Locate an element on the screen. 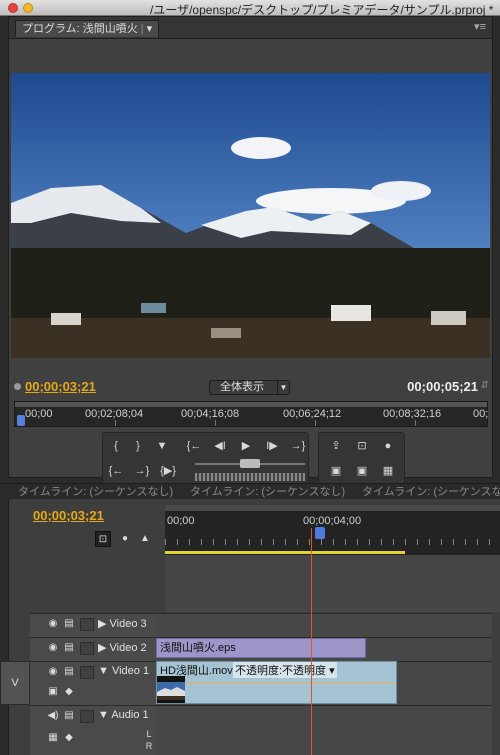 This screenshot has width=500, height=755. play-button: ▶ is located at coordinates (246, 446).